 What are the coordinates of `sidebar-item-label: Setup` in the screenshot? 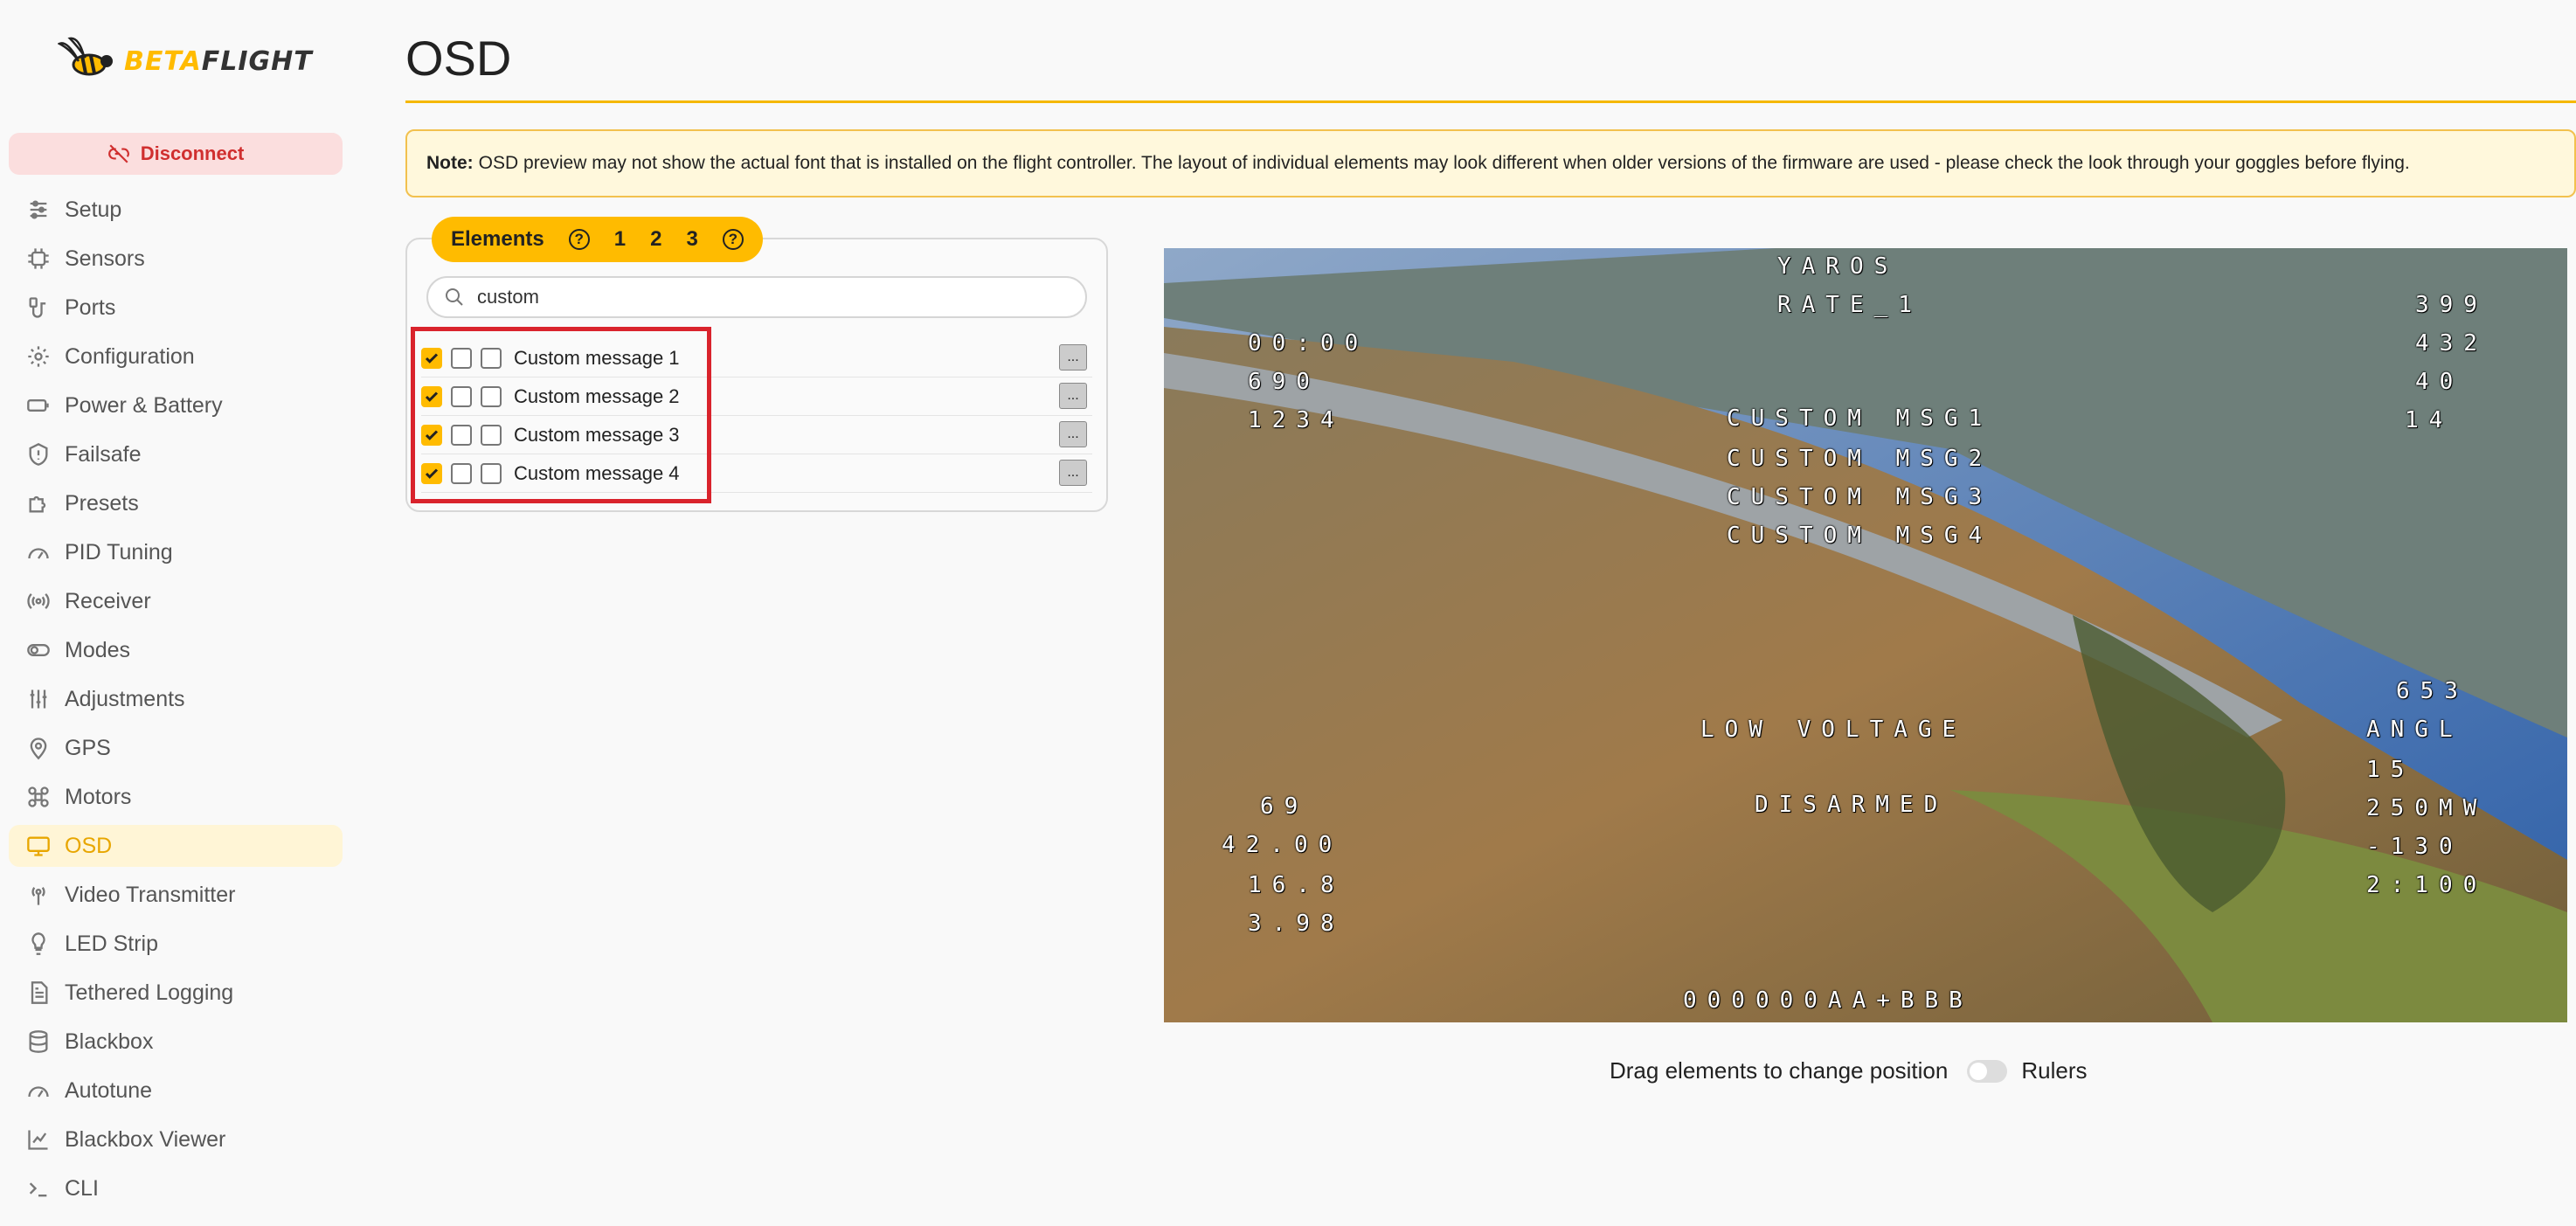 It's located at (93, 210).